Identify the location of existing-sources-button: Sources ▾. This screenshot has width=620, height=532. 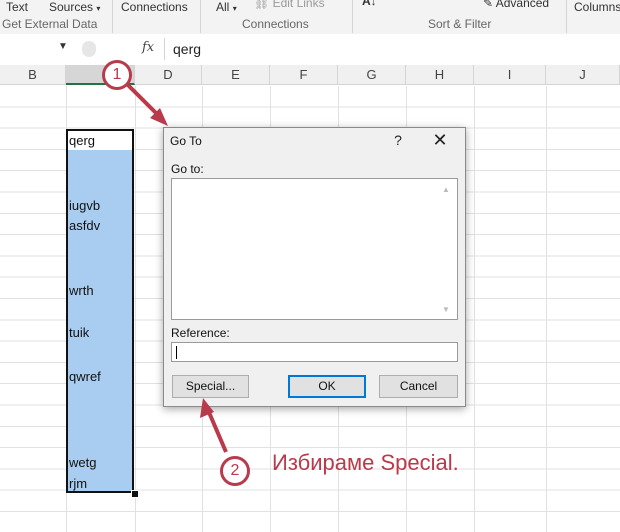
(74, 7).